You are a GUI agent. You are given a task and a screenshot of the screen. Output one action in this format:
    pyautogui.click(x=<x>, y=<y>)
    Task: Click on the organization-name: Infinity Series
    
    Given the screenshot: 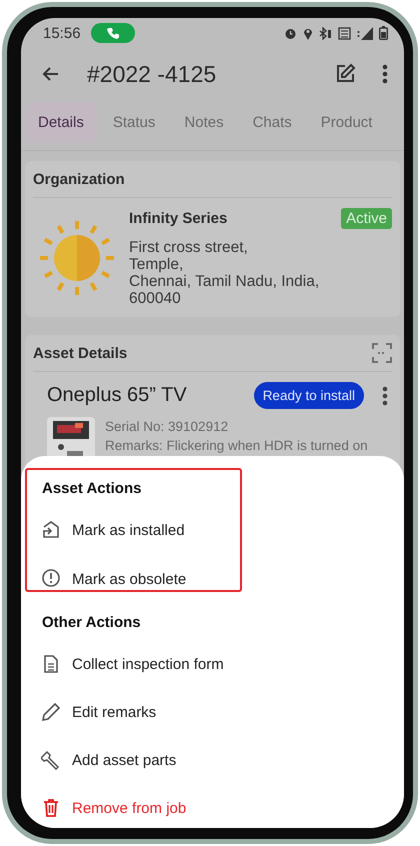 What is the action you would take?
    pyautogui.click(x=178, y=218)
    